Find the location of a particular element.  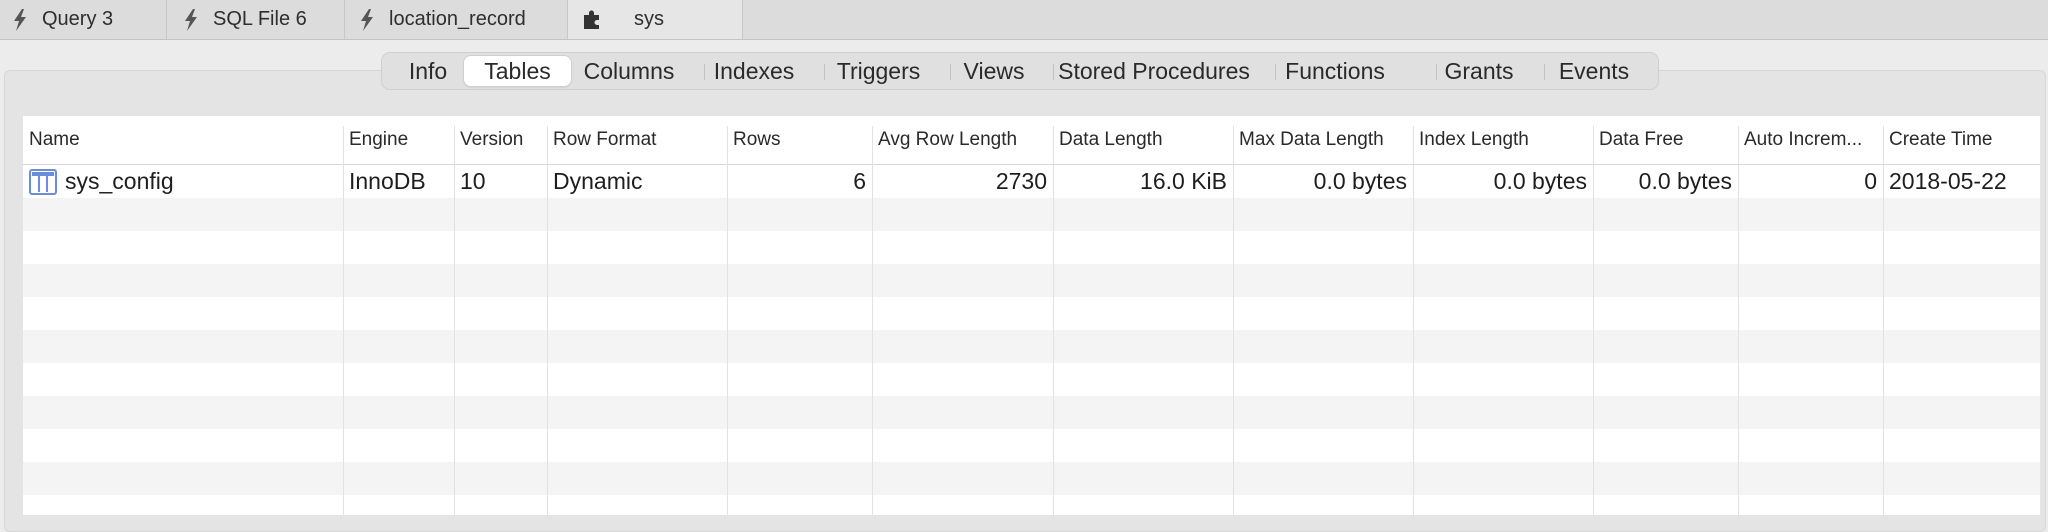

cell-max-data-length: 0.0 bytes is located at coordinates (1360, 181).